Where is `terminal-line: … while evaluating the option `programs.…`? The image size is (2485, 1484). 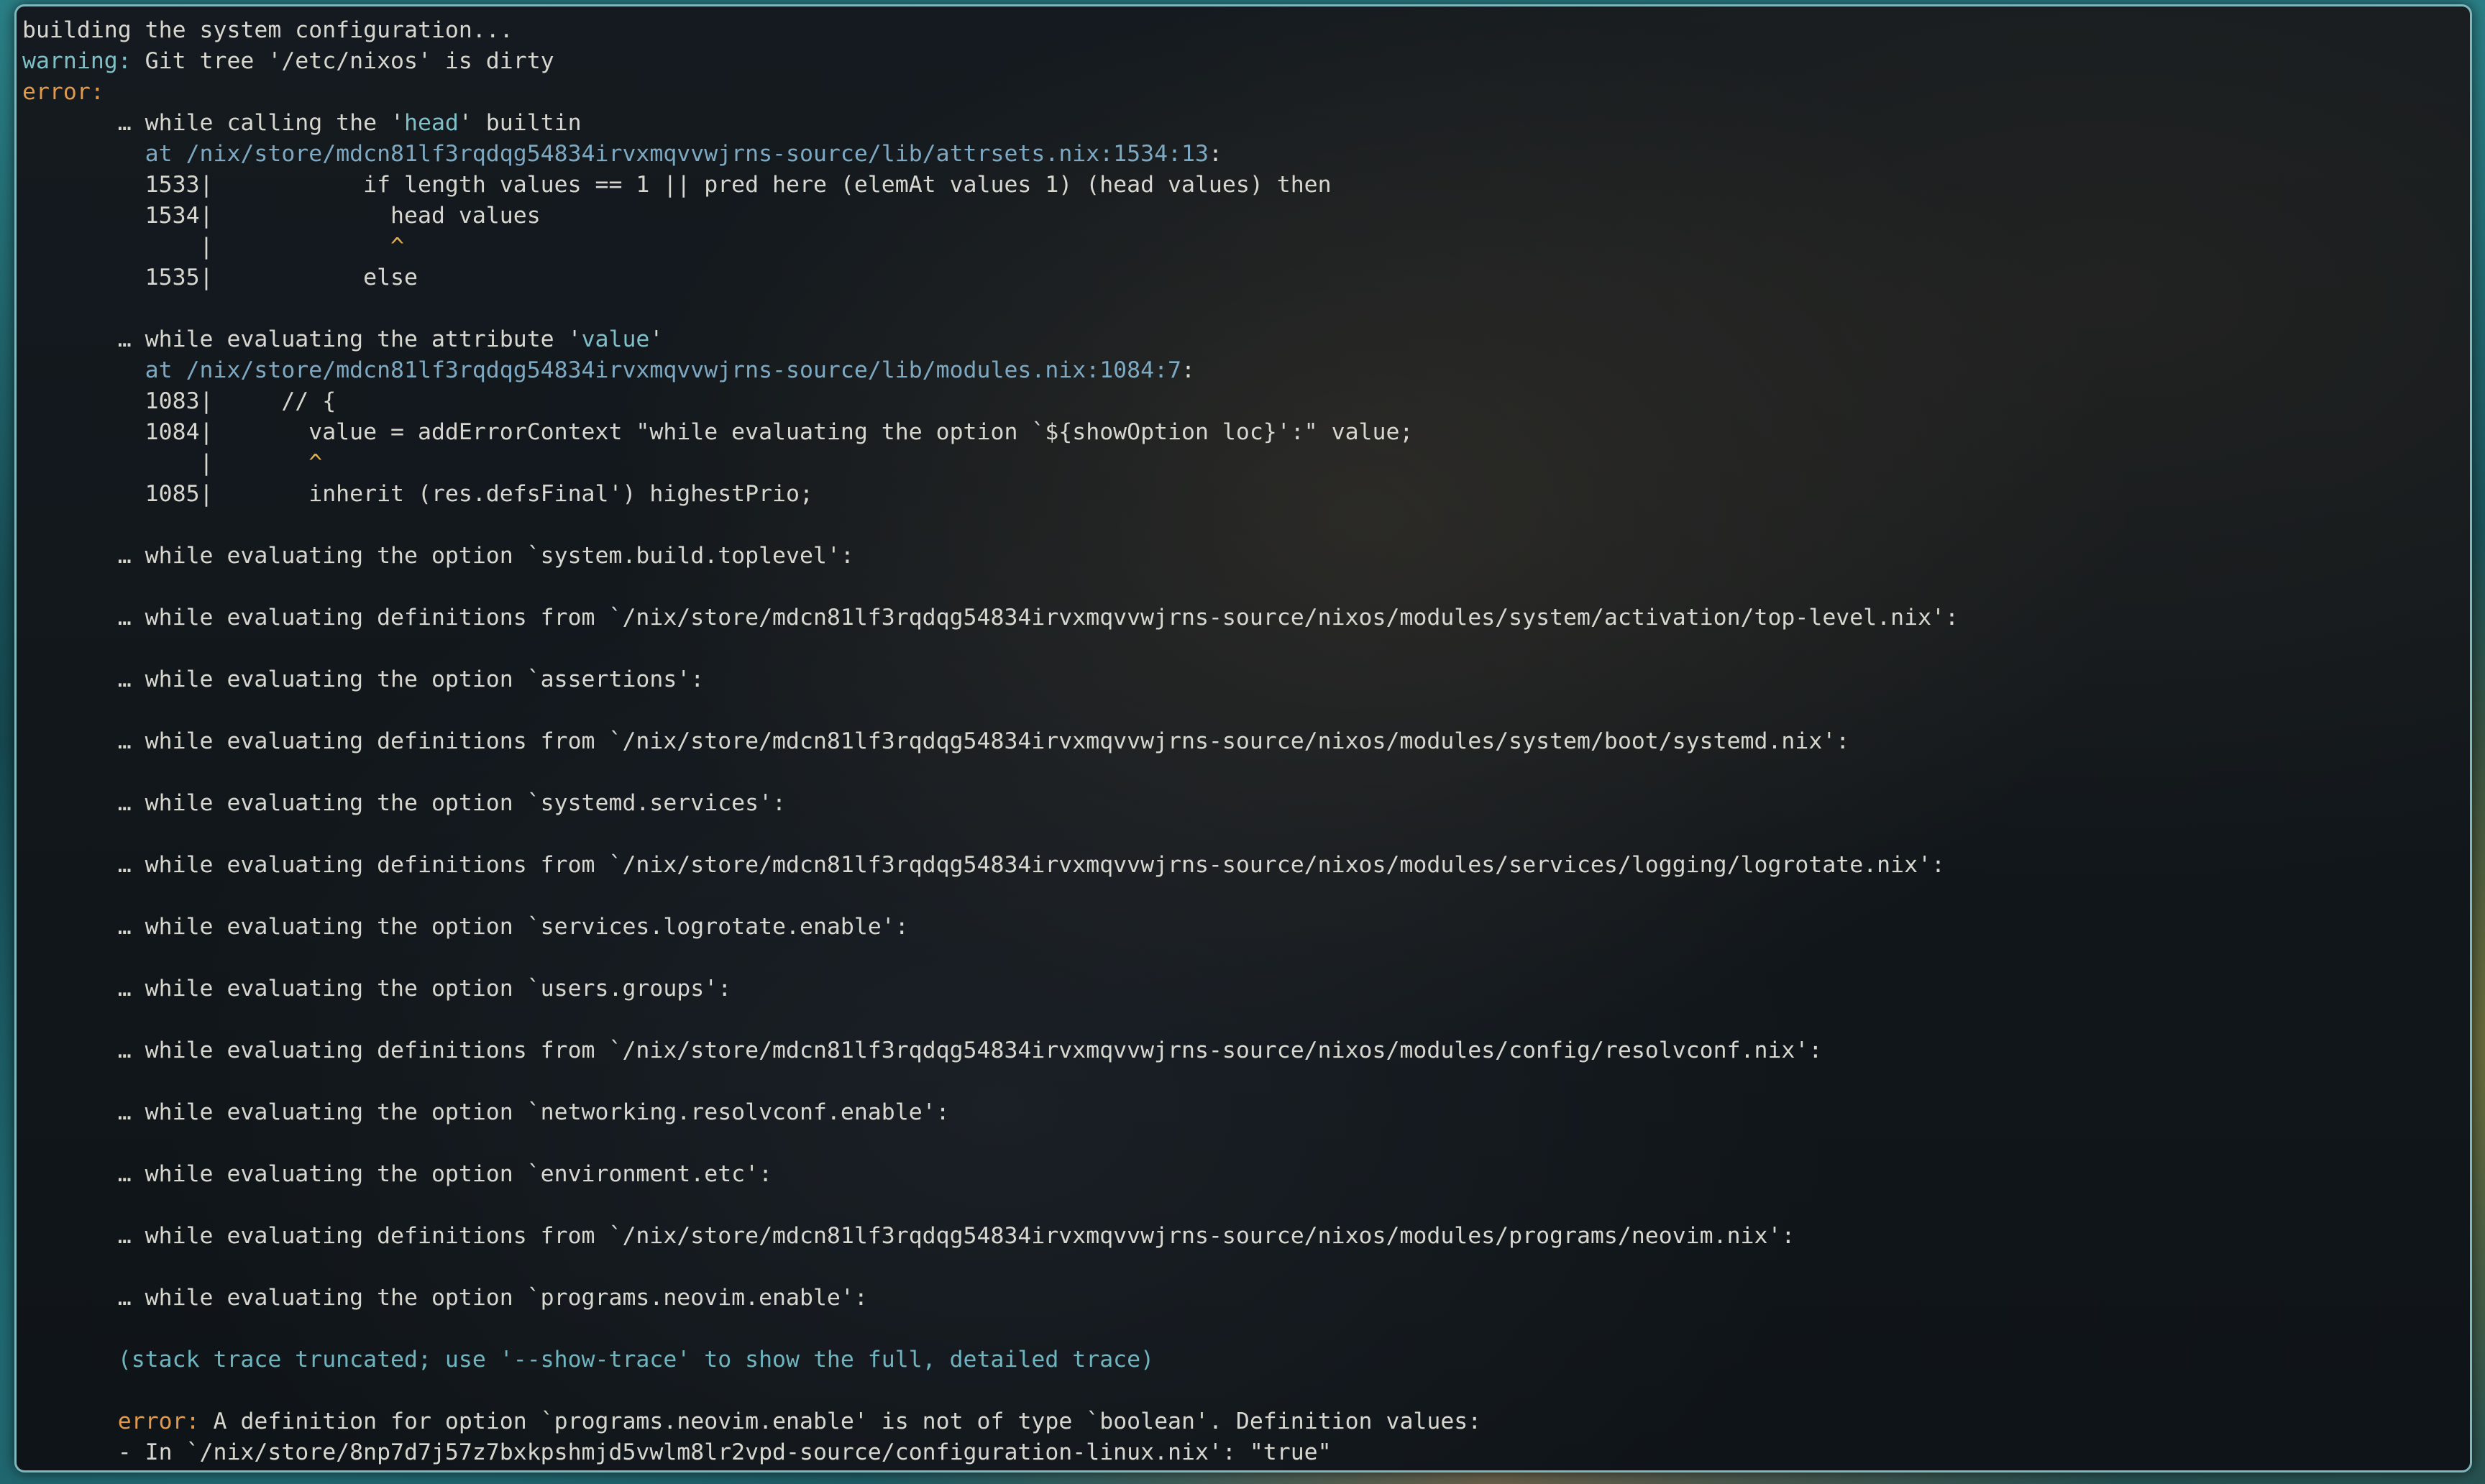
terminal-line: … while evaluating the option `programs.… is located at coordinates (990, 1298).